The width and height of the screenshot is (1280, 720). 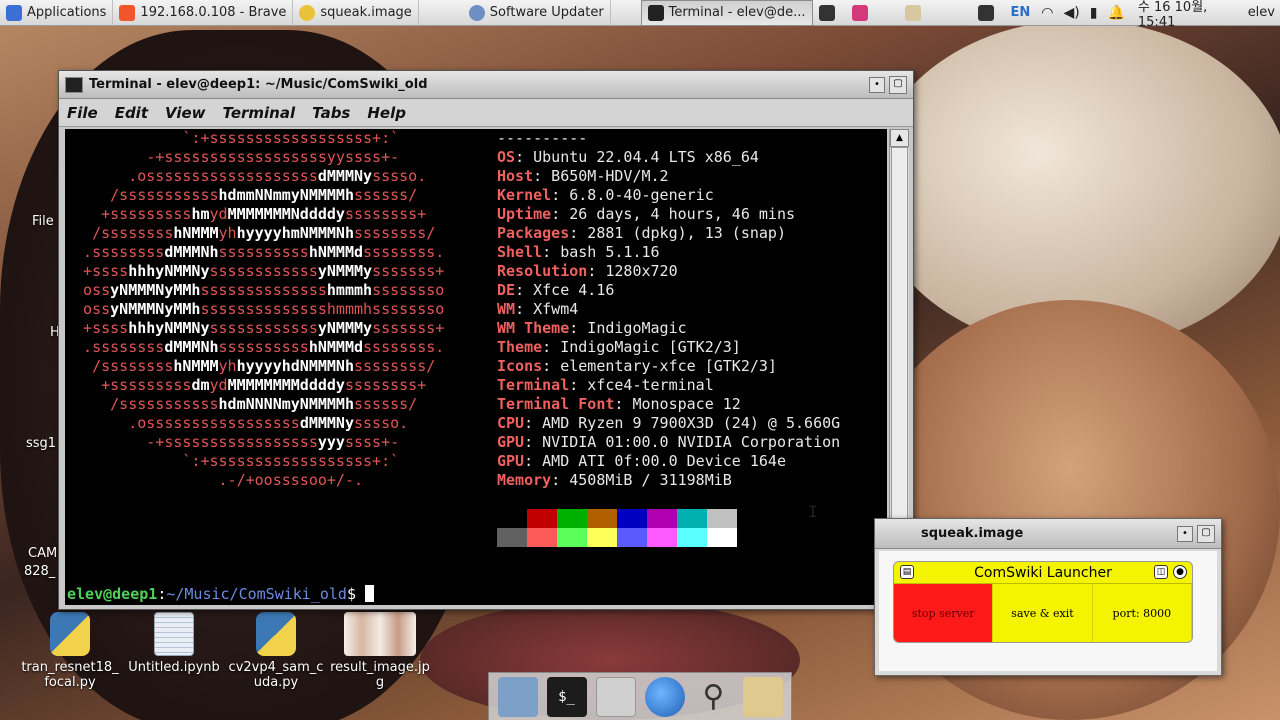 I want to click on logo-line: `:+ssssssssssssssssss+:`, so click(x=286, y=138).